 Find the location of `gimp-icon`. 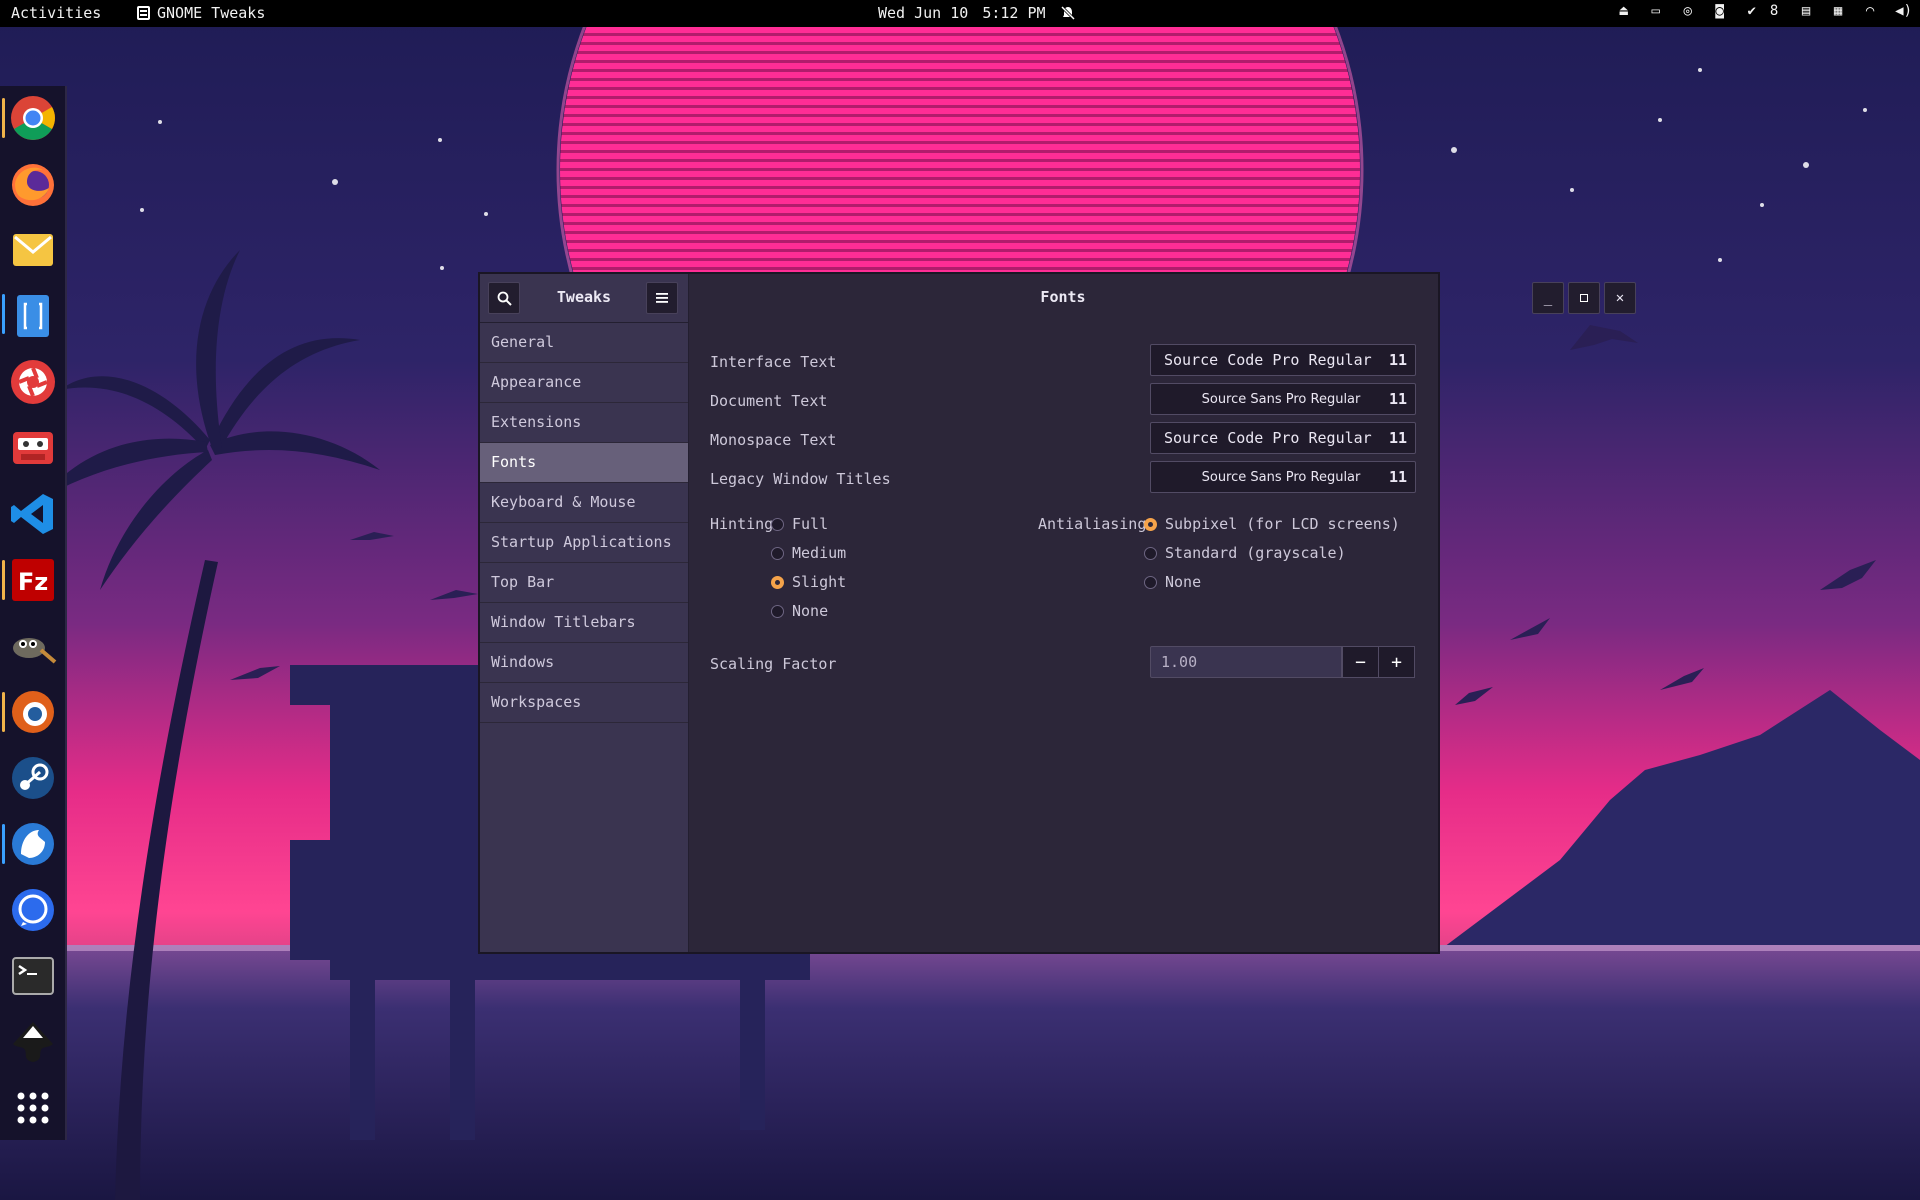

gimp-icon is located at coordinates (33, 646).